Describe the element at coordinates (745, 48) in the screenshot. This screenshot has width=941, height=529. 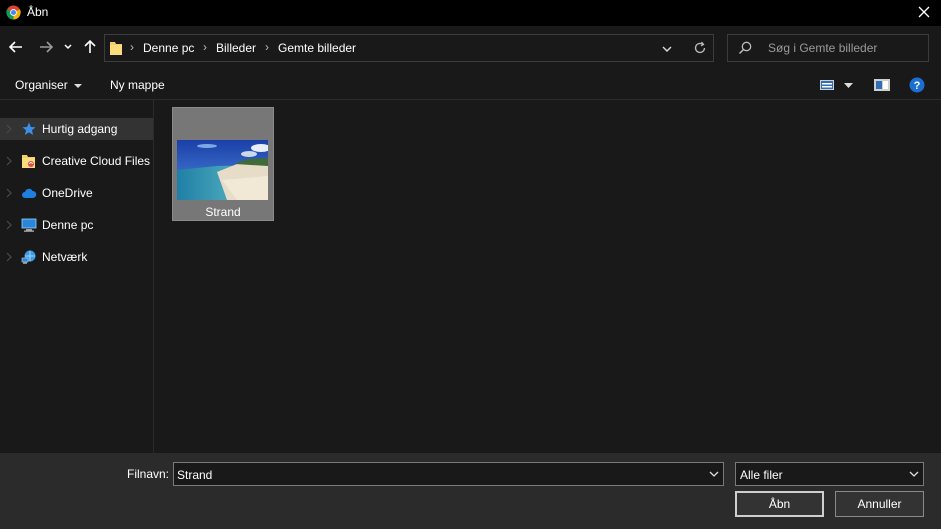
I see `search-icon` at that location.